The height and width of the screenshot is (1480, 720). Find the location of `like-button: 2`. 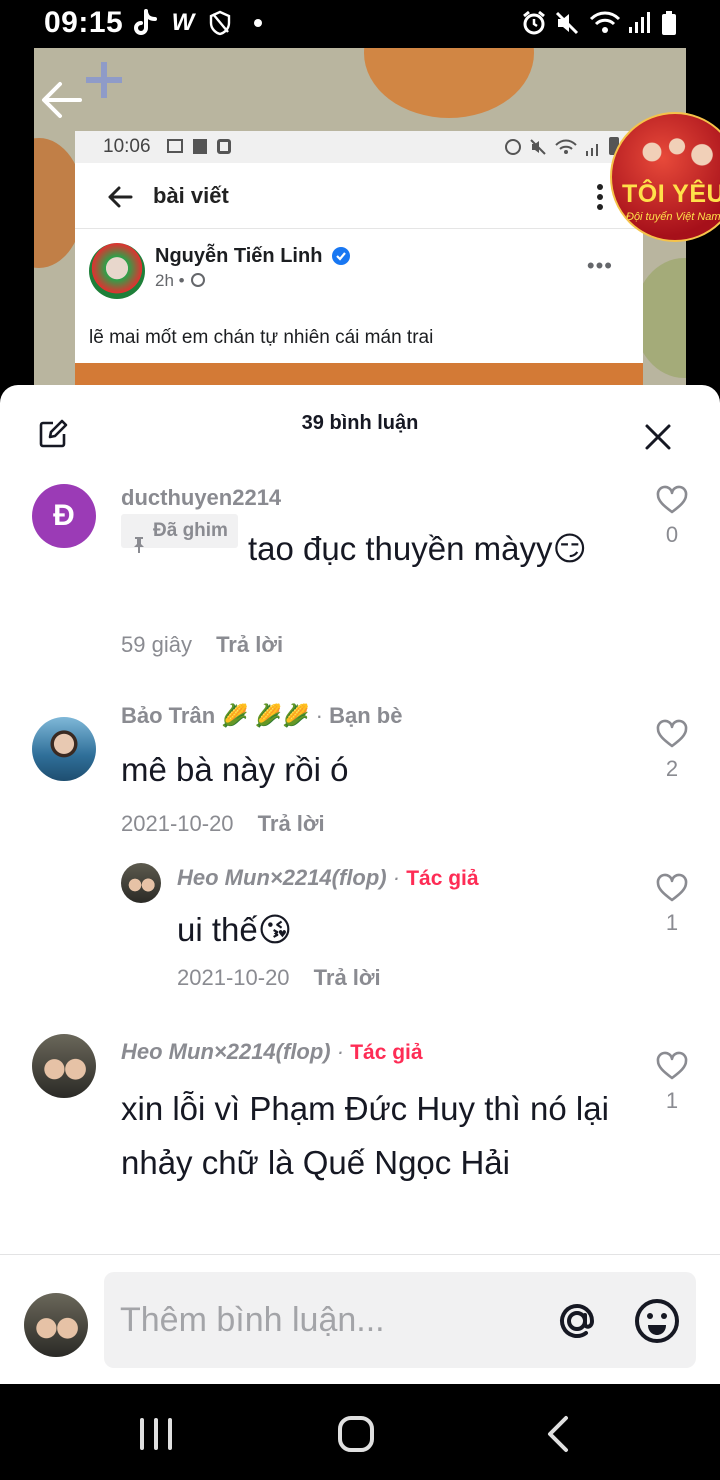

like-button: 2 is located at coordinates (672, 750).